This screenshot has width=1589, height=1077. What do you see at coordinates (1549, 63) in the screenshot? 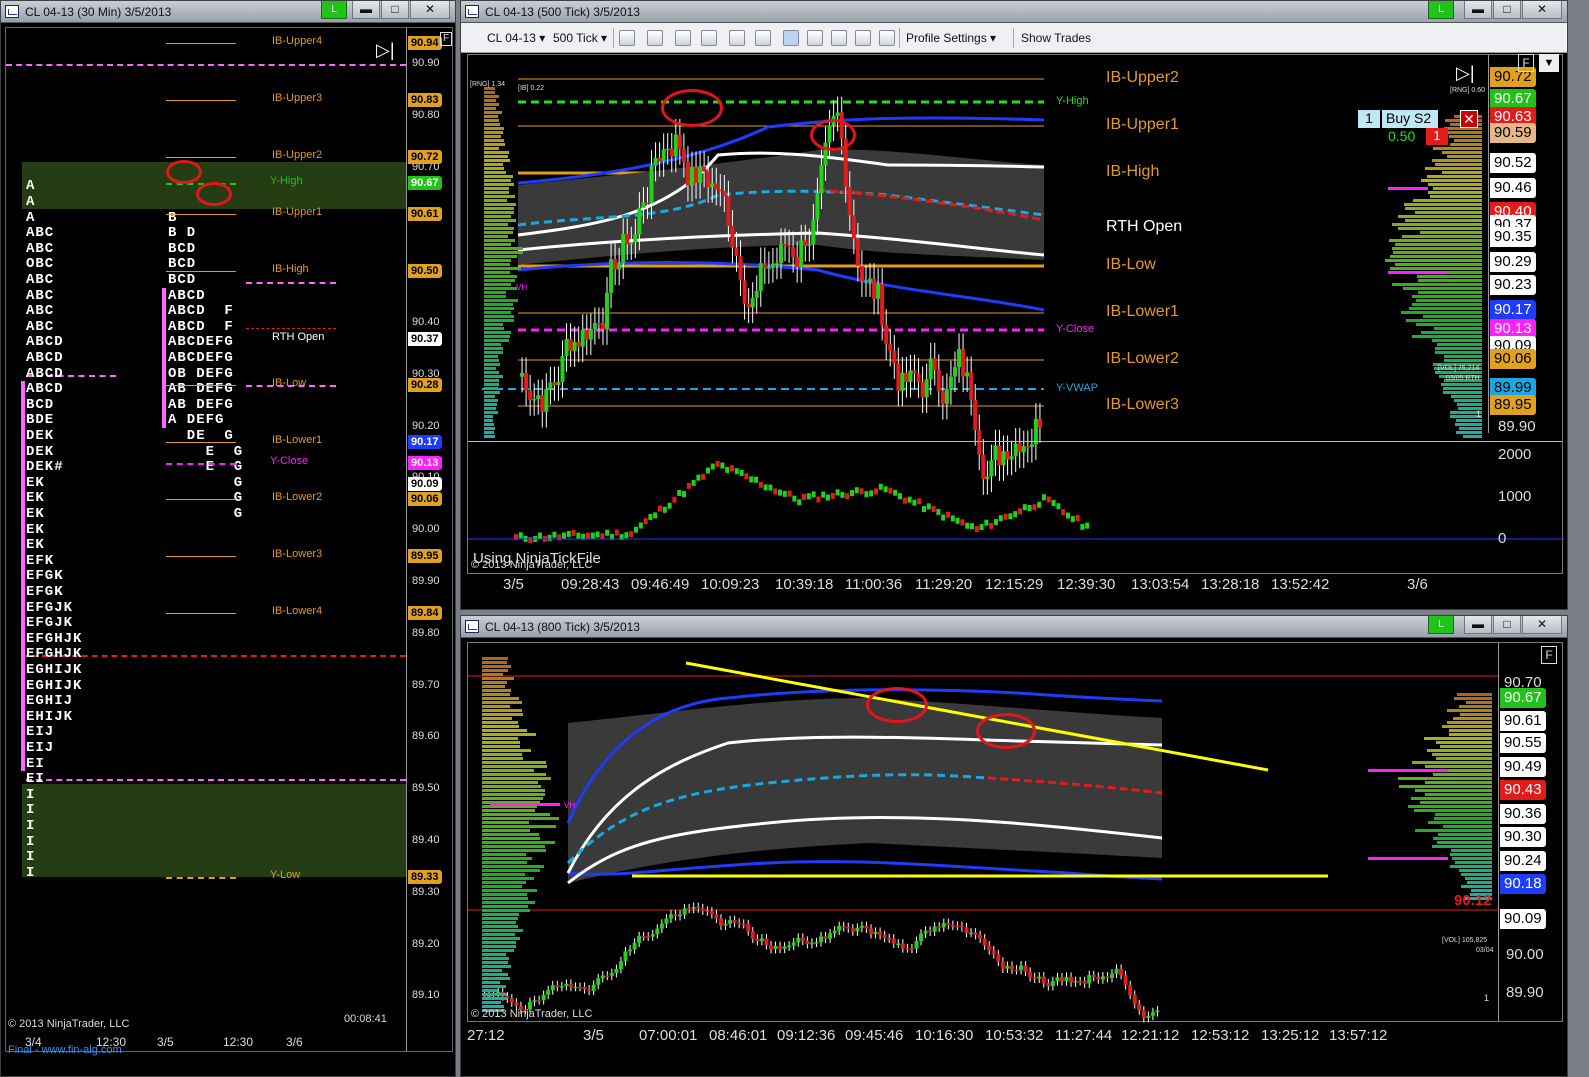
I see `dropdown-arrow-icon: ▼` at bounding box center [1549, 63].